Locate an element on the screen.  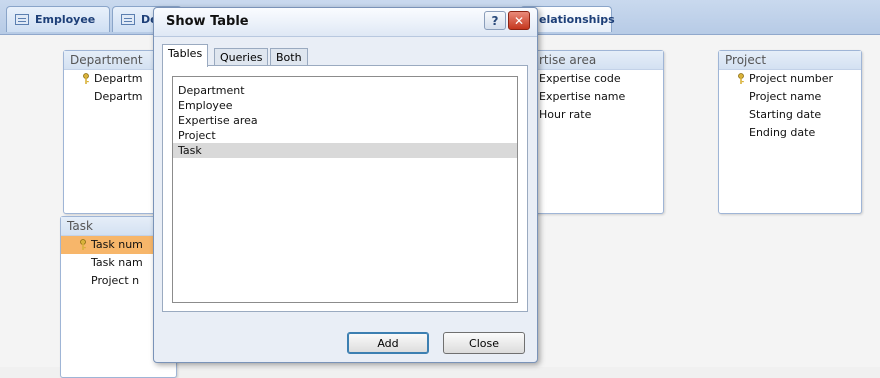
question-mark-icon: ? is located at coordinates (495, 20).